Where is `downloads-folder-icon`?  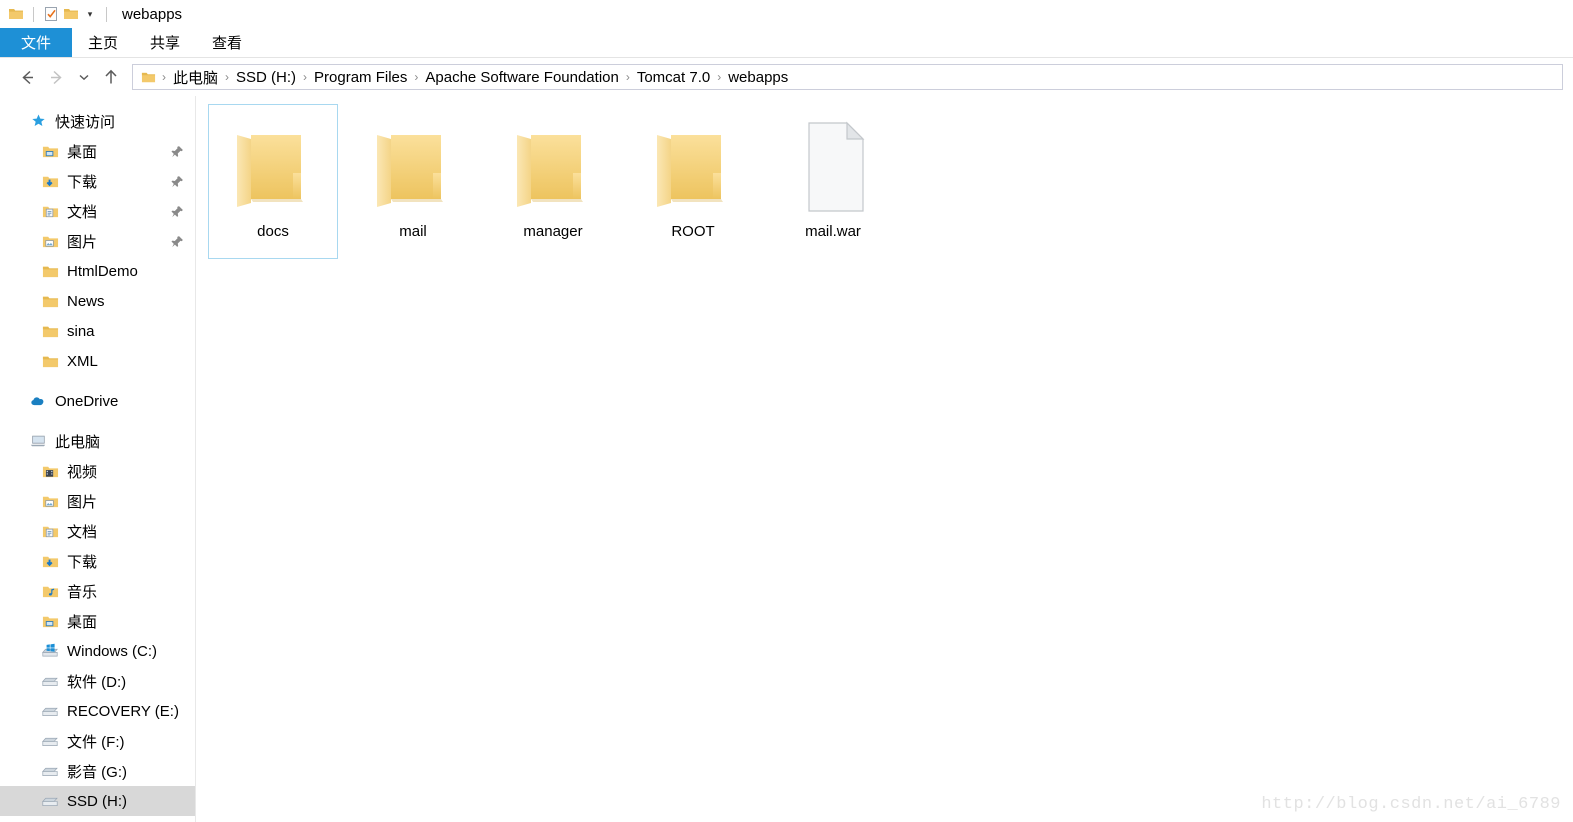 downloads-folder-icon is located at coordinates (50, 561).